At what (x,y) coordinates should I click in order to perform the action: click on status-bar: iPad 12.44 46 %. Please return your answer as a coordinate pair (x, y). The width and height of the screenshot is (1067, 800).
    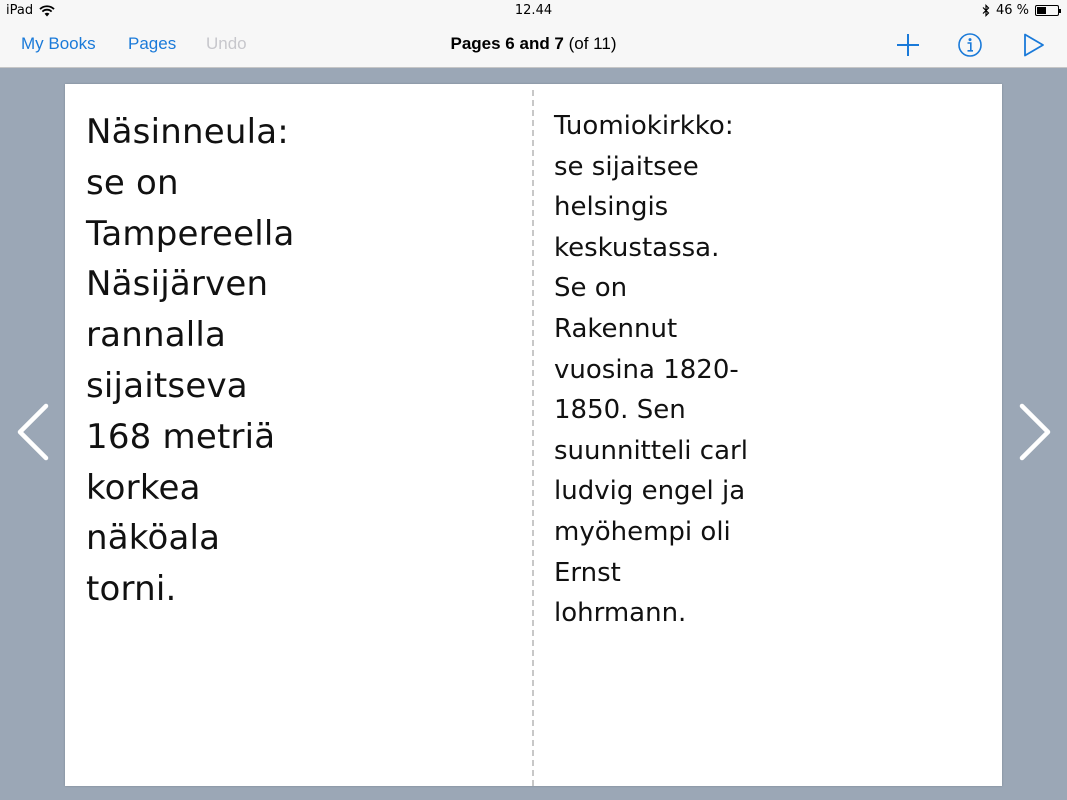
    Looking at the image, I should click on (533, 11).